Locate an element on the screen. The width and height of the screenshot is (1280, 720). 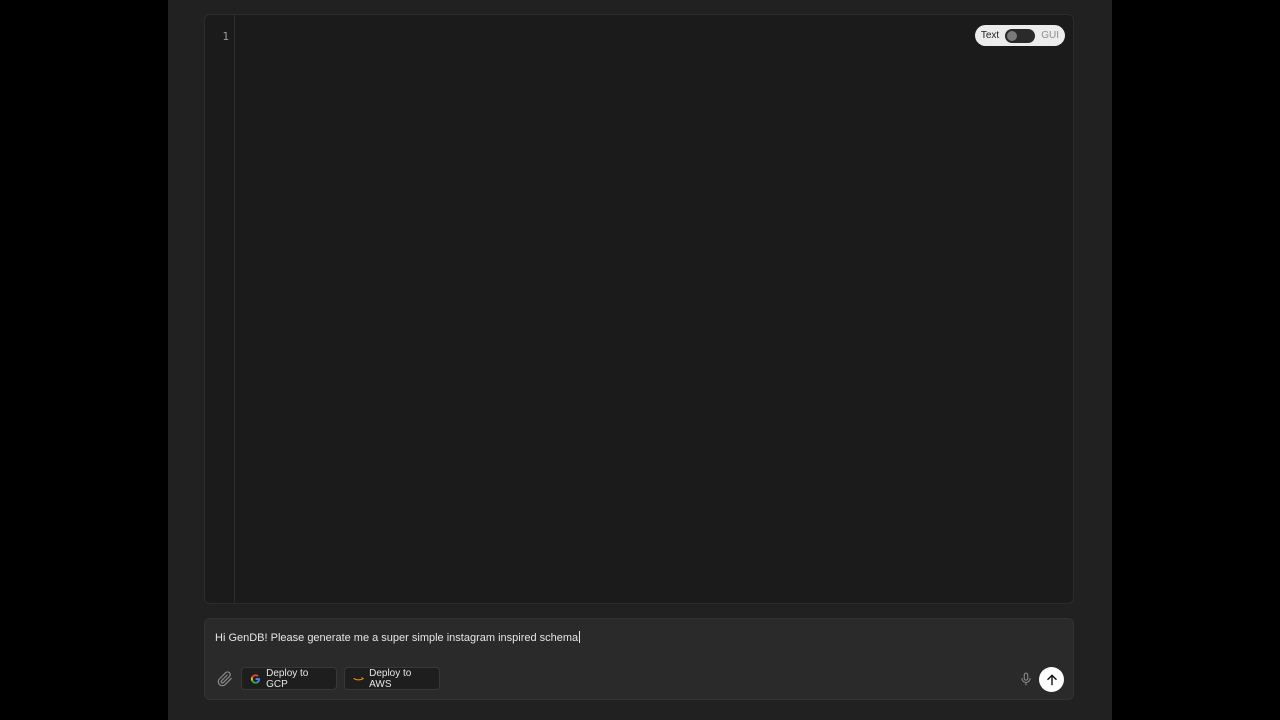
paperclip-icon is located at coordinates (225, 679).